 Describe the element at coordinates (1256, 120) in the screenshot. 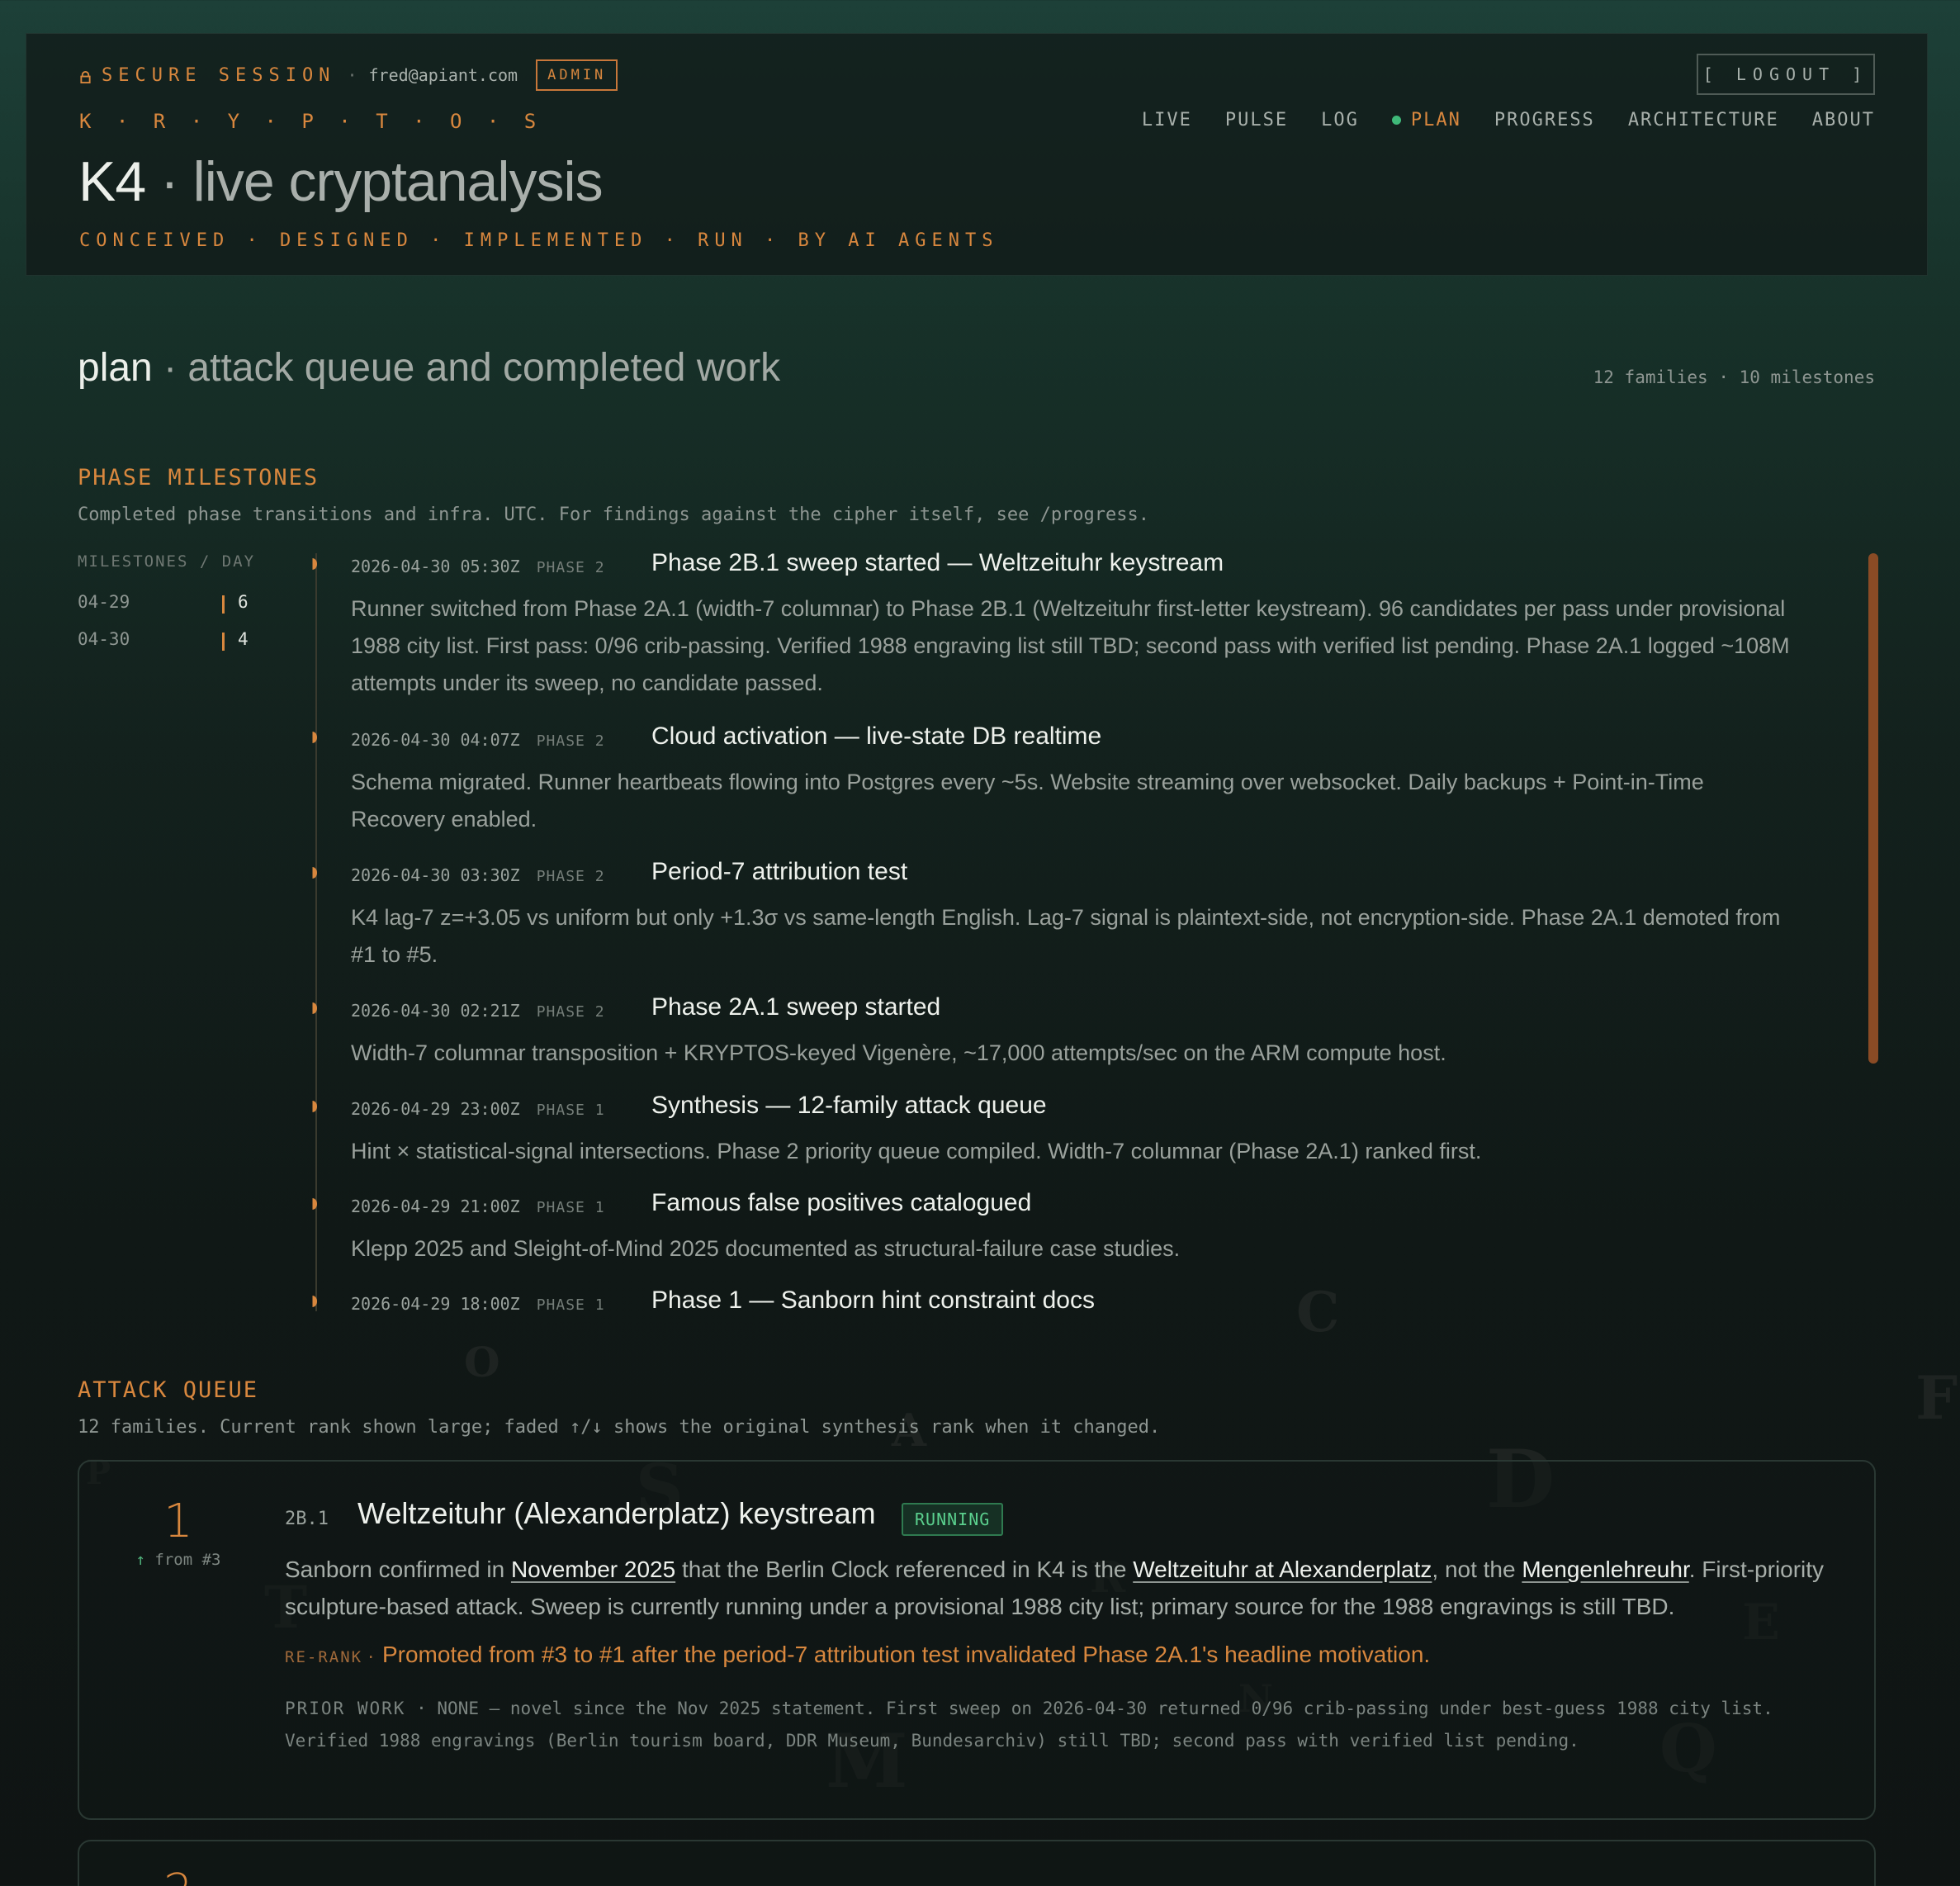

I see `nav-pulse: PULSE` at that location.